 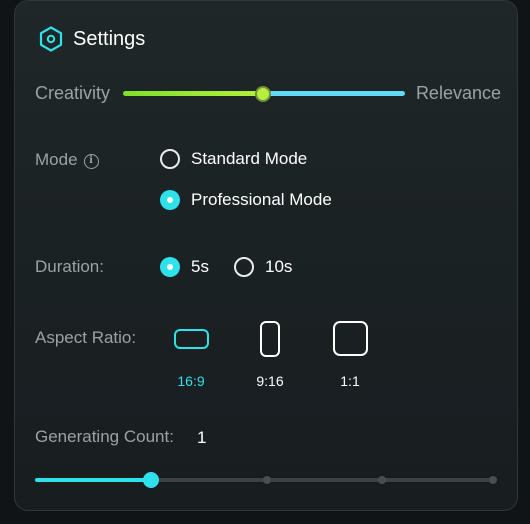 I want to click on panel-title: Settings, so click(x=109, y=38).